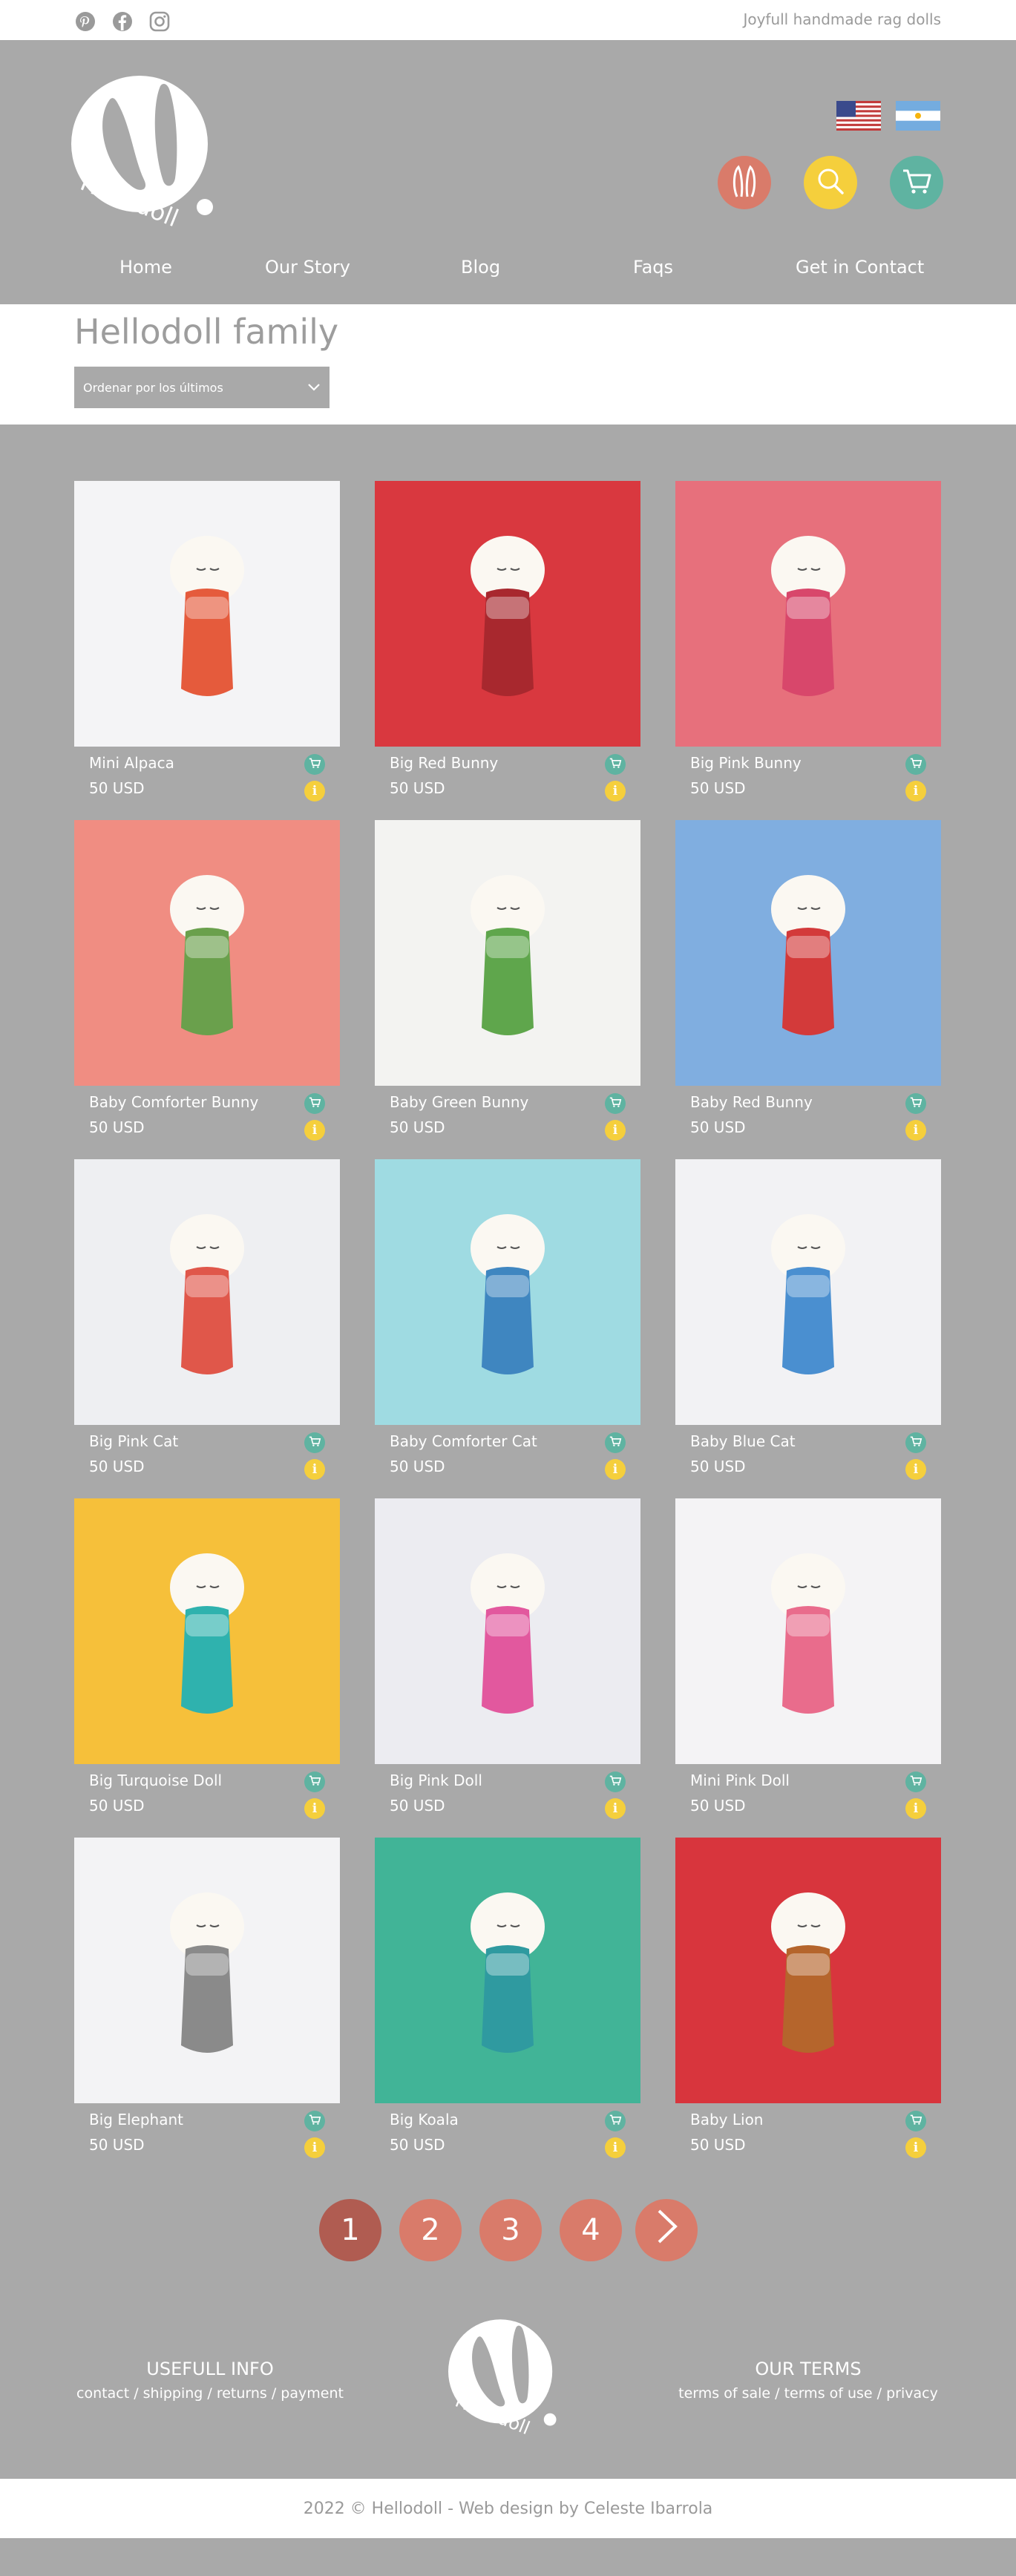 The image size is (1016, 2576). What do you see at coordinates (511, 2230) in the screenshot?
I see `page-3-button: 3` at bounding box center [511, 2230].